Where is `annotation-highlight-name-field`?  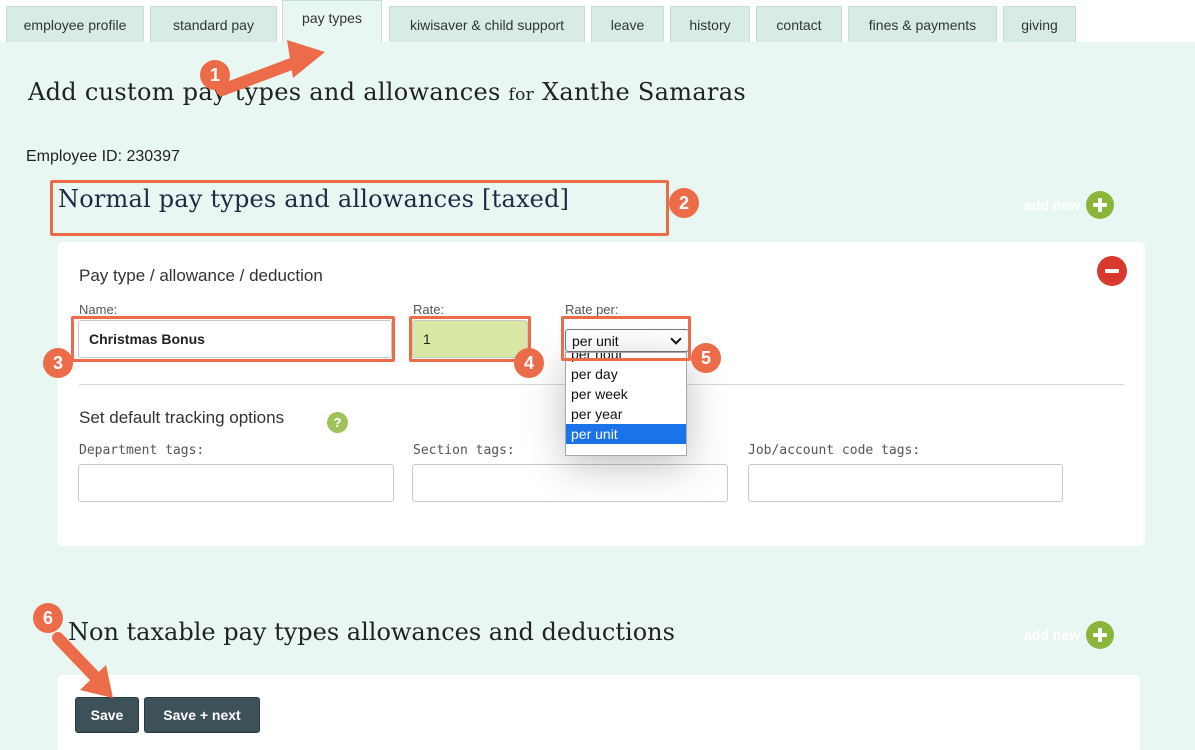
annotation-highlight-name-field is located at coordinates (233, 339).